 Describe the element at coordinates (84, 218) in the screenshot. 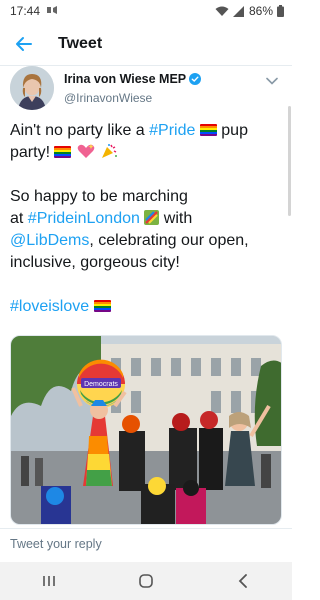

I see `hashtag-prideinlondon: #PrideinLondon` at that location.